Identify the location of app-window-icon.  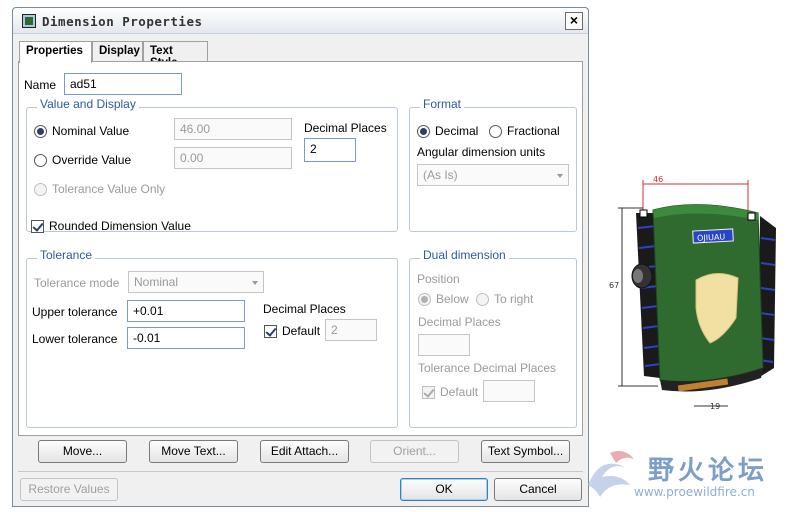
(29, 21).